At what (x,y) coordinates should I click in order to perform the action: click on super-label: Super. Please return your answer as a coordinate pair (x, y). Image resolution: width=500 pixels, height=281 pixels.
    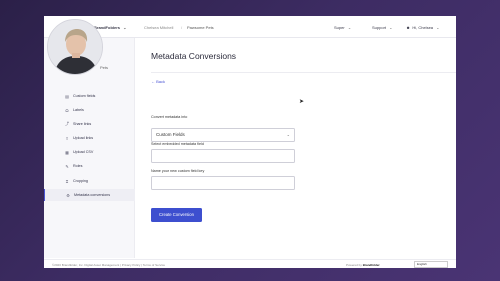
    Looking at the image, I should click on (339, 27).